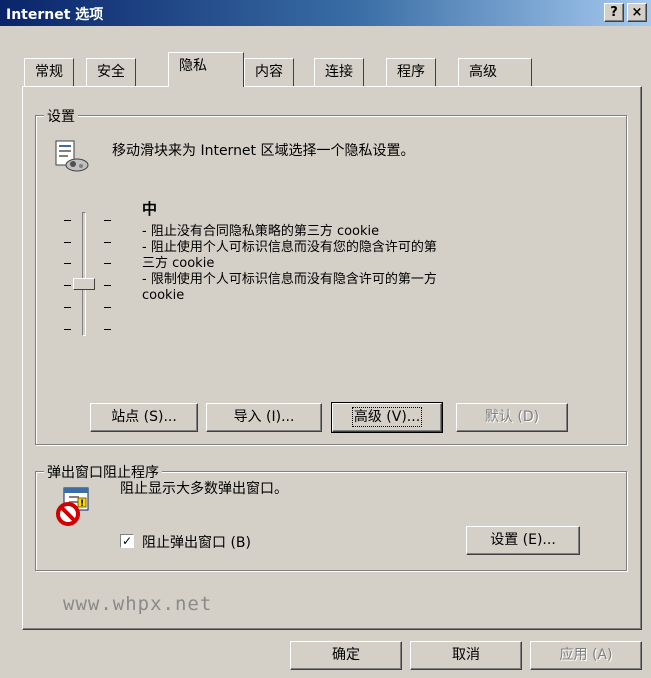 The image size is (651, 678). Describe the element at coordinates (637, 12) in the screenshot. I see `close-button: ×` at that location.